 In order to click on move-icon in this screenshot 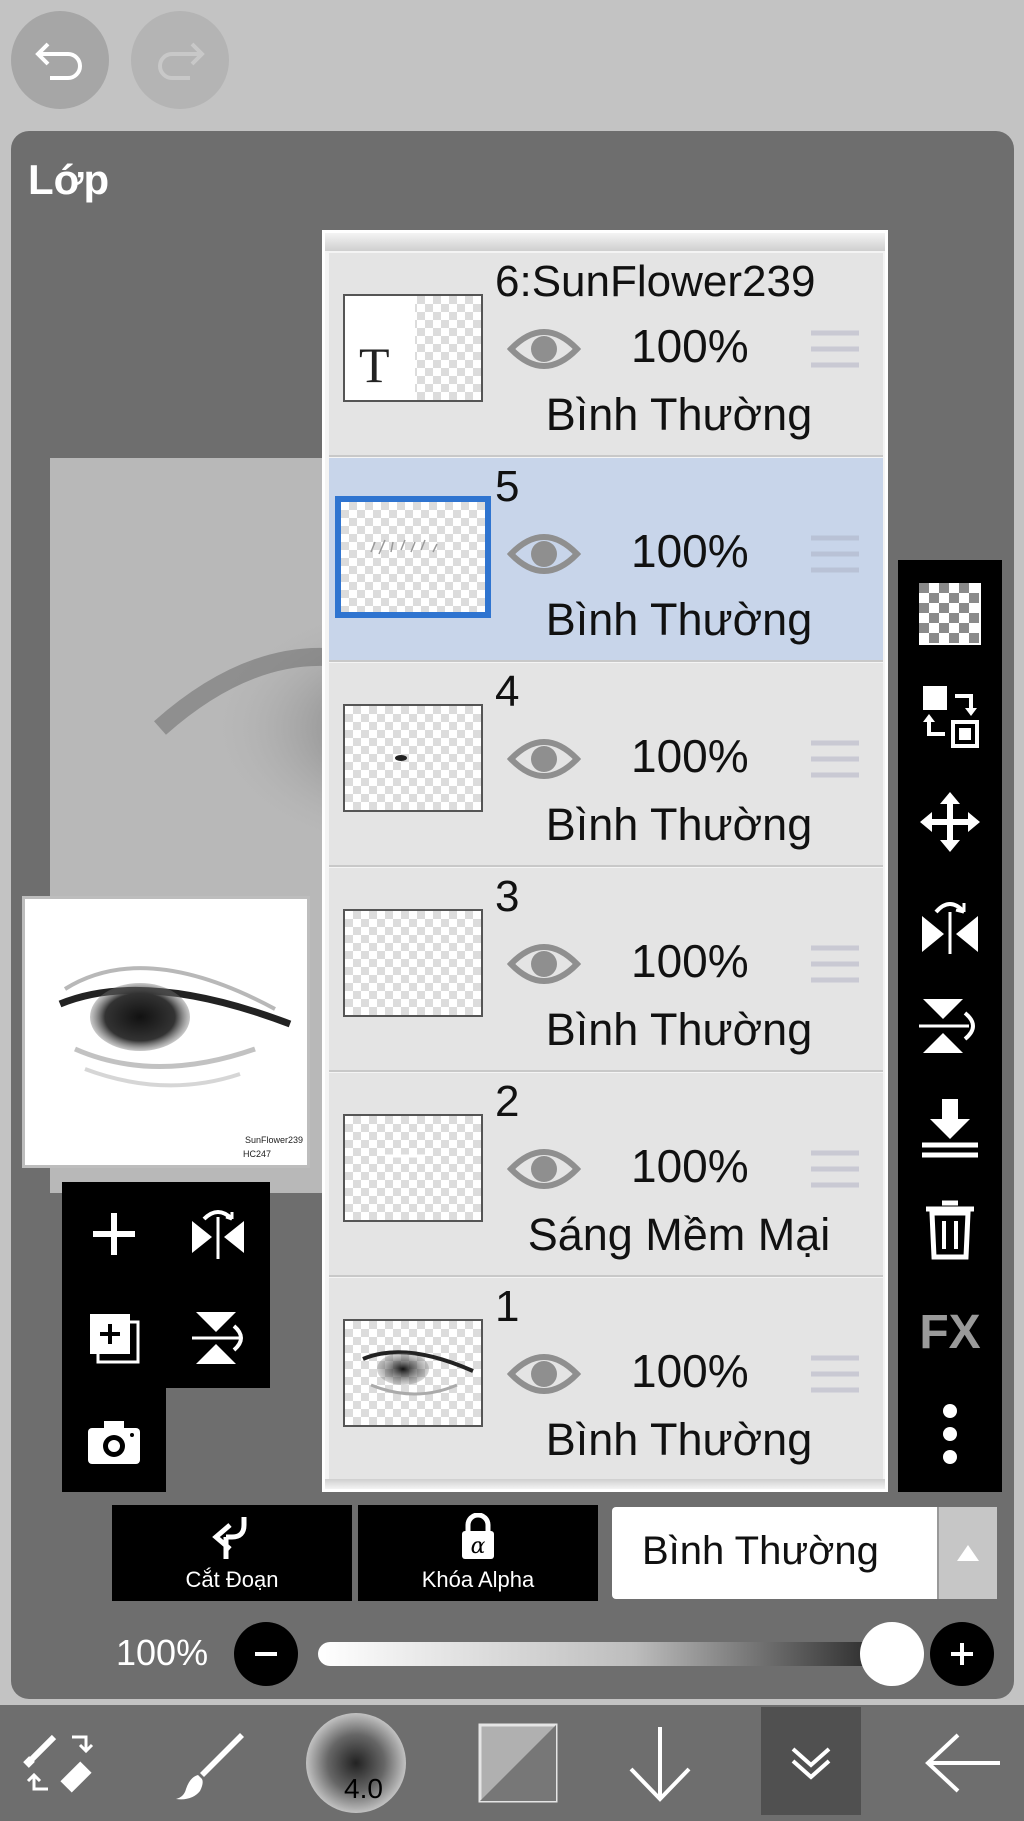, I will do `click(950, 822)`.